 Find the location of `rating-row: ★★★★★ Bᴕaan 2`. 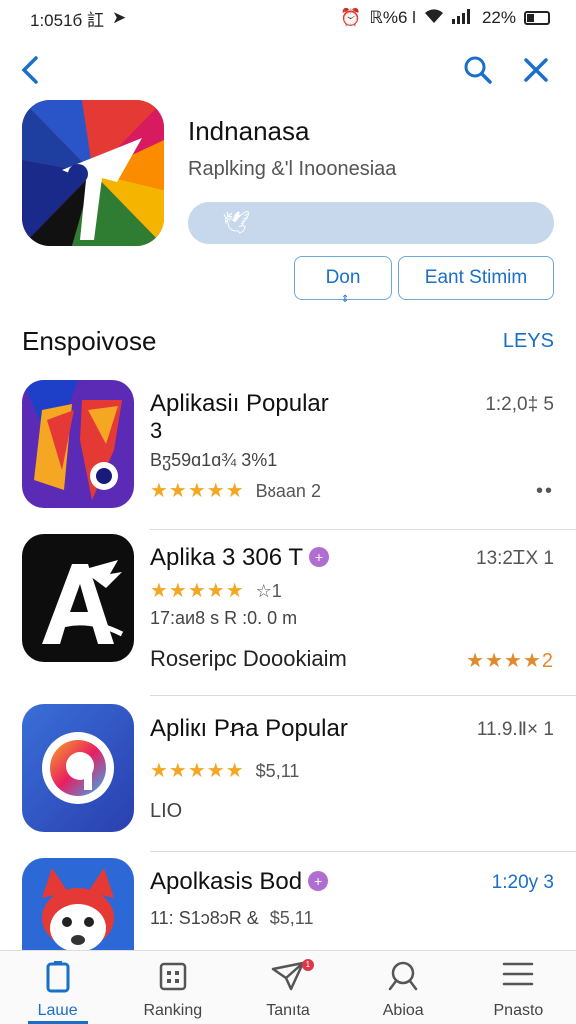

rating-row: ★★★★★ Bᴕaan 2 is located at coordinates (235, 490).